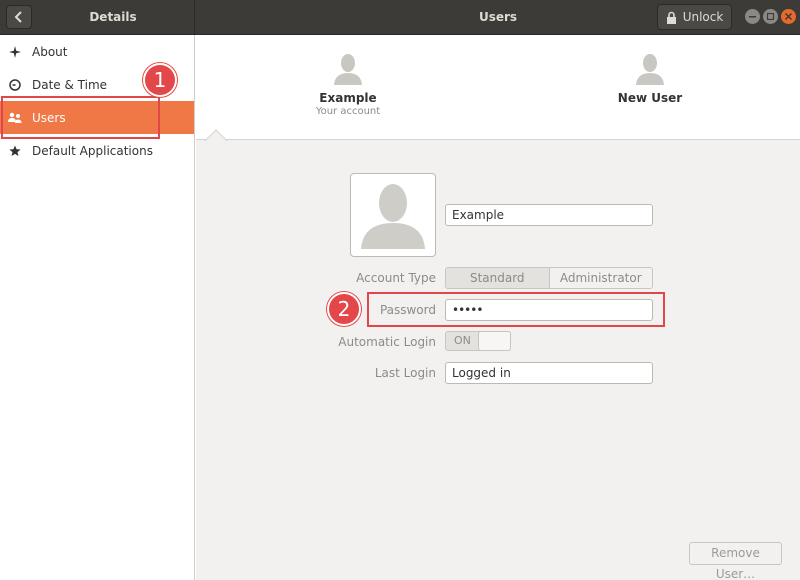  Describe the element at coordinates (80, 117) in the screenshot. I see `callout-highlight-users` at that location.